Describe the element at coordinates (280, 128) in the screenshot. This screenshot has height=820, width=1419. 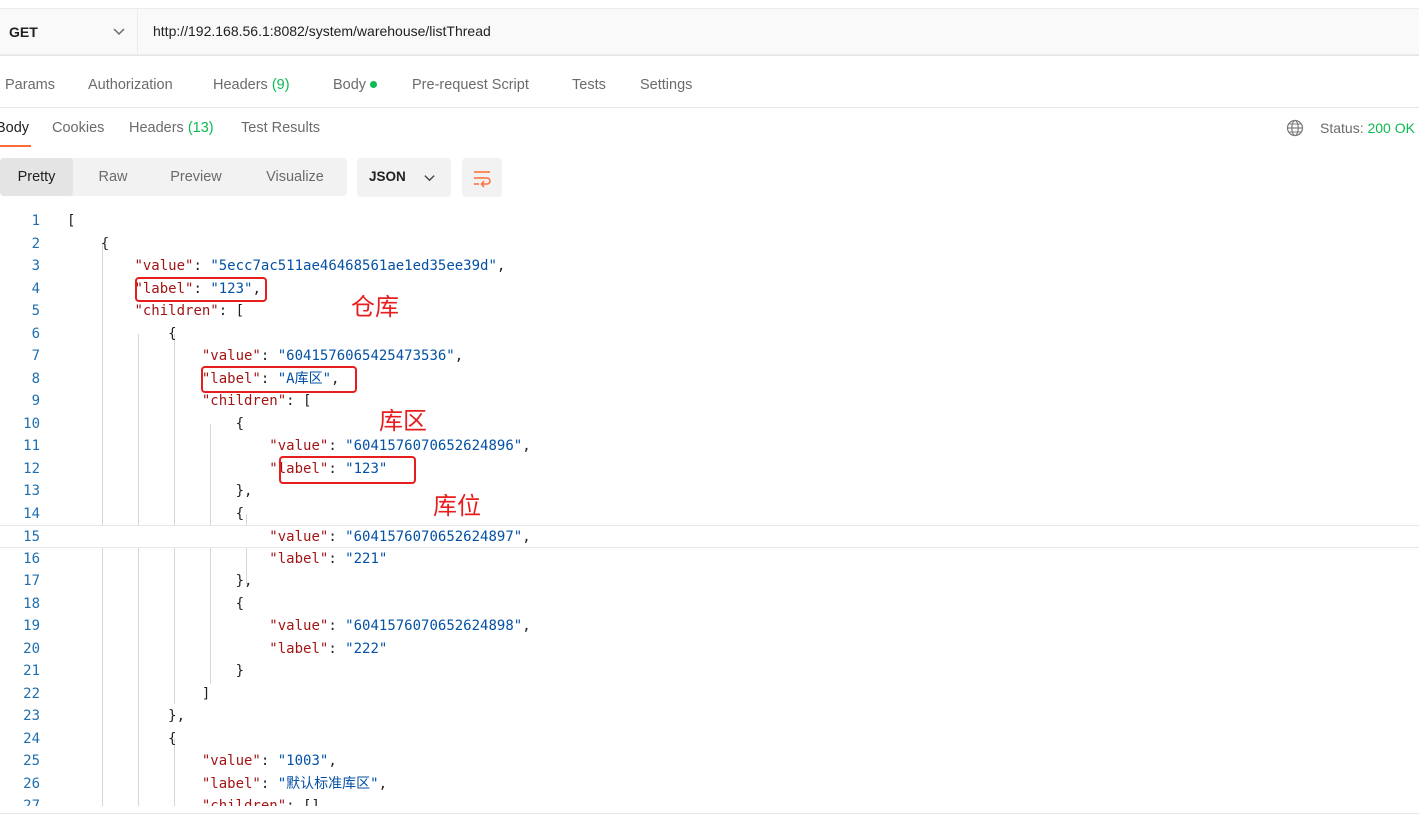
I see `response-tab-test-results: Test Results` at that location.